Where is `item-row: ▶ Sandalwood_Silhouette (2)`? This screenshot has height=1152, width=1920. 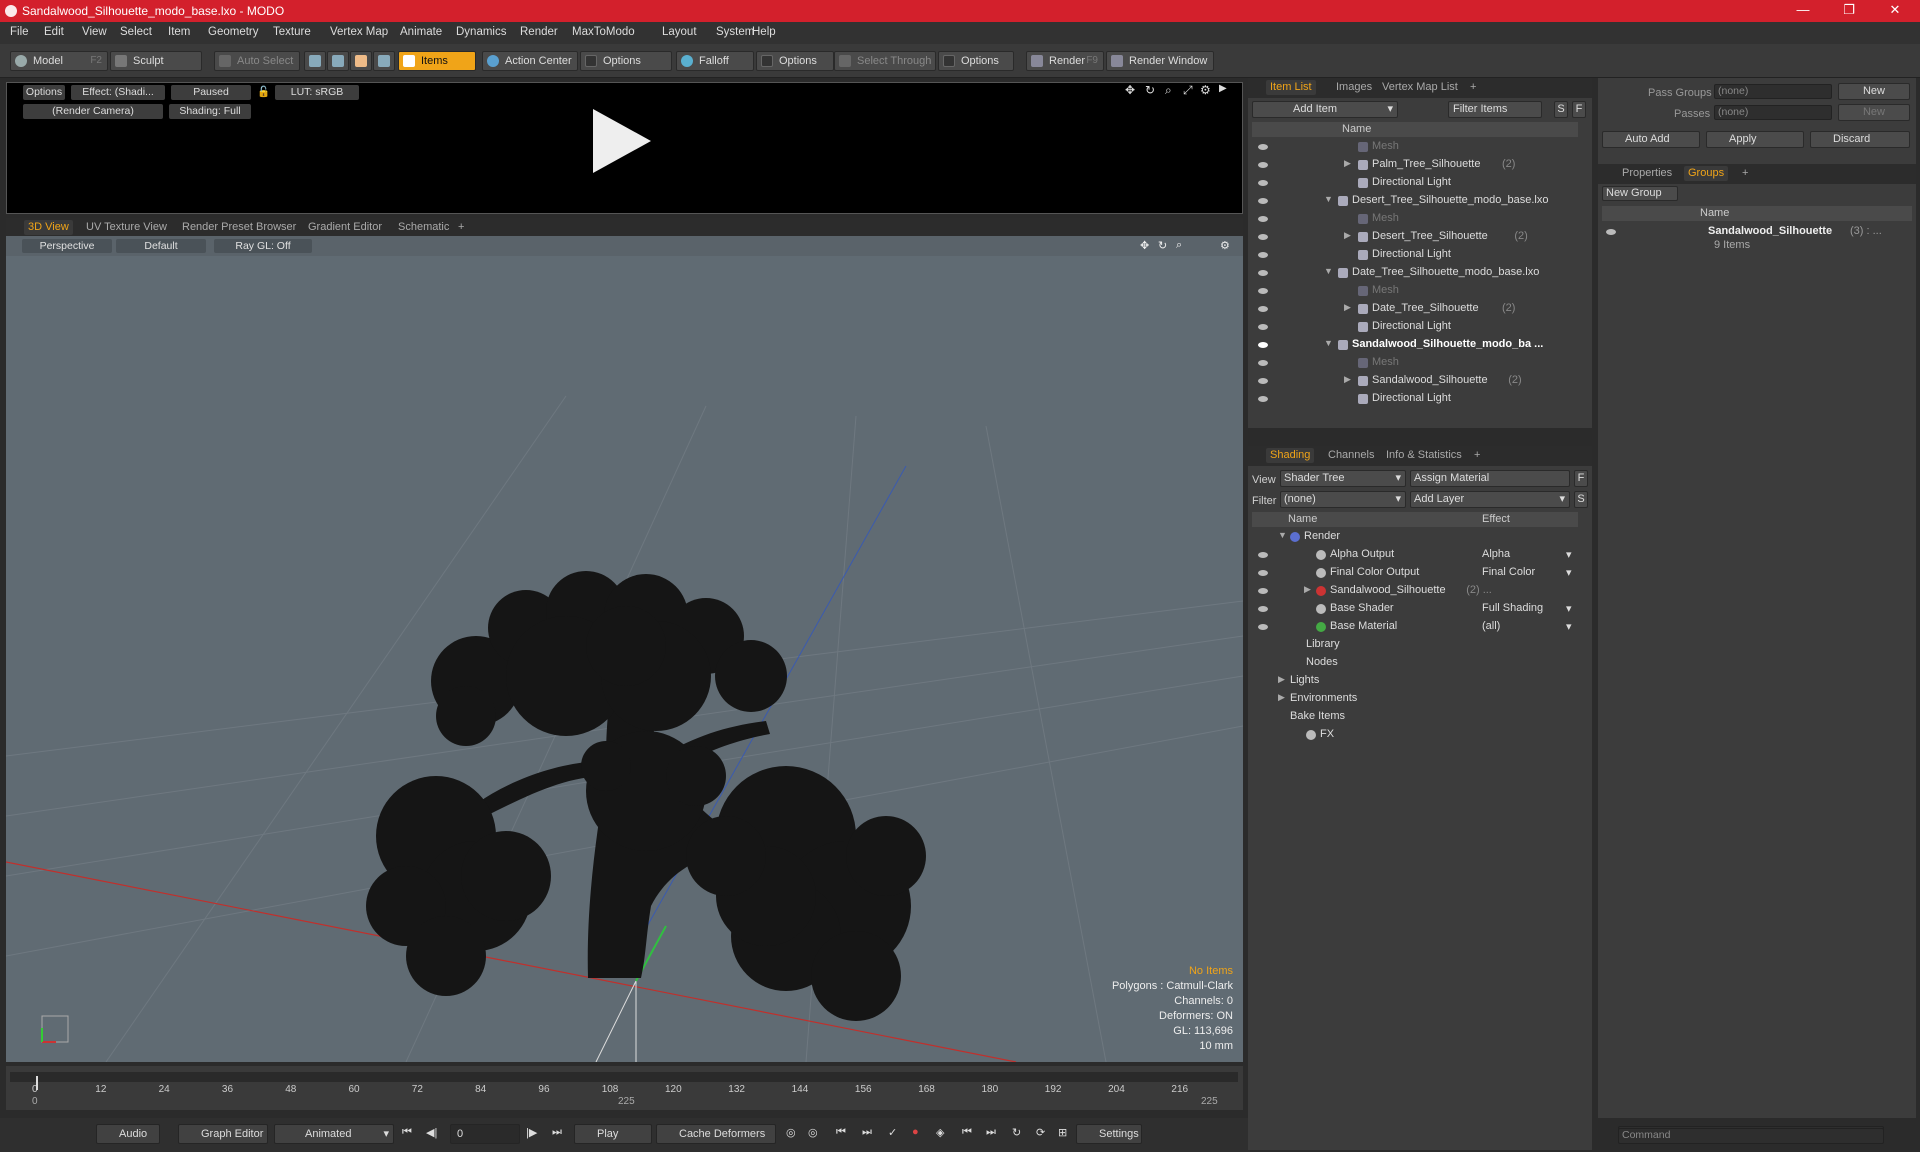
item-row: ▶ Sandalwood_Silhouette (2) is located at coordinates (1415, 381).